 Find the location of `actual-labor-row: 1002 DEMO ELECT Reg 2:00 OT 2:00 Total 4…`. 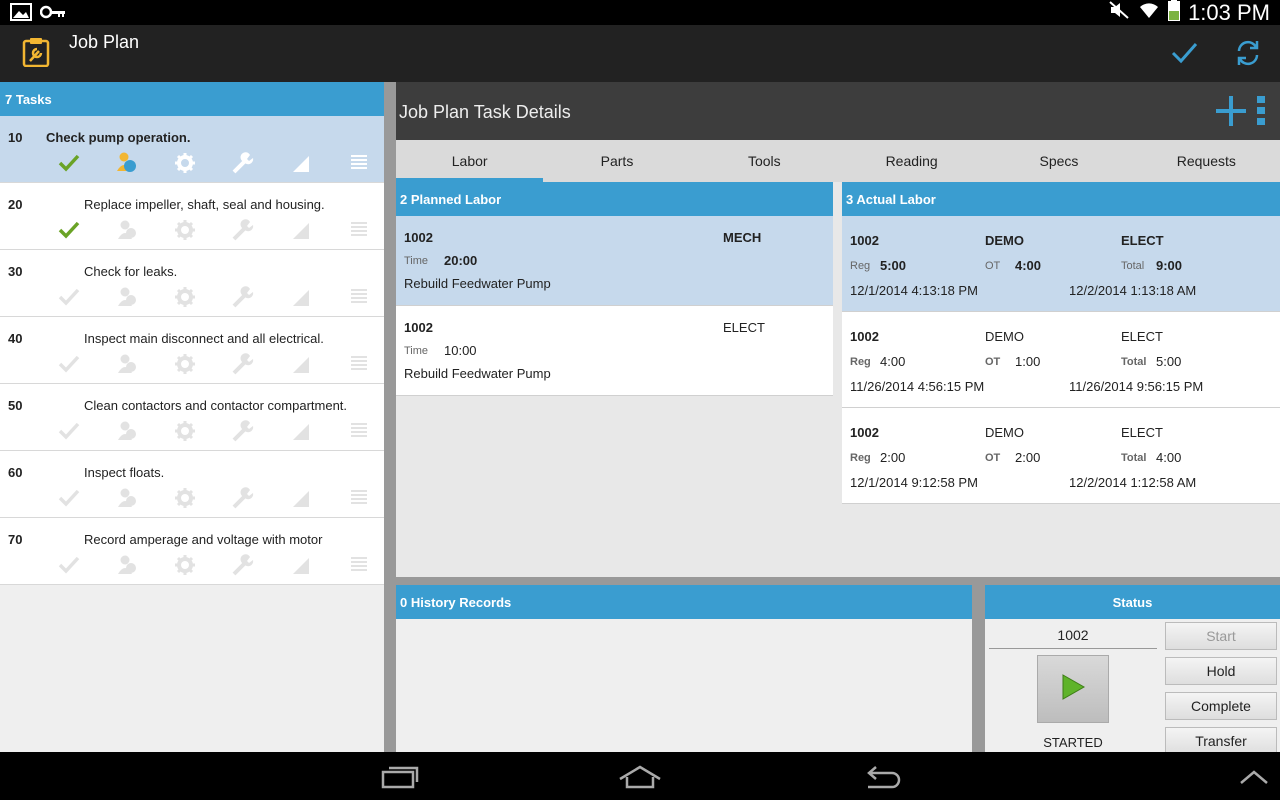

actual-labor-row: 1002 DEMO ELECT Reg 2:00 OT 2:00 Total 4… is located at coordinates (1061, 456).